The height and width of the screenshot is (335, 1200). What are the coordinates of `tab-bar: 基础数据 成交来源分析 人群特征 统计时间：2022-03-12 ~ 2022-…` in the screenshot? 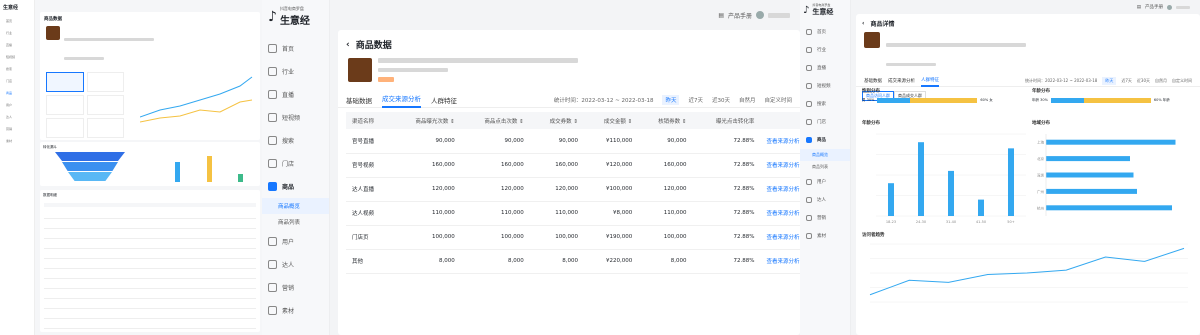 It's located at (569, 100).